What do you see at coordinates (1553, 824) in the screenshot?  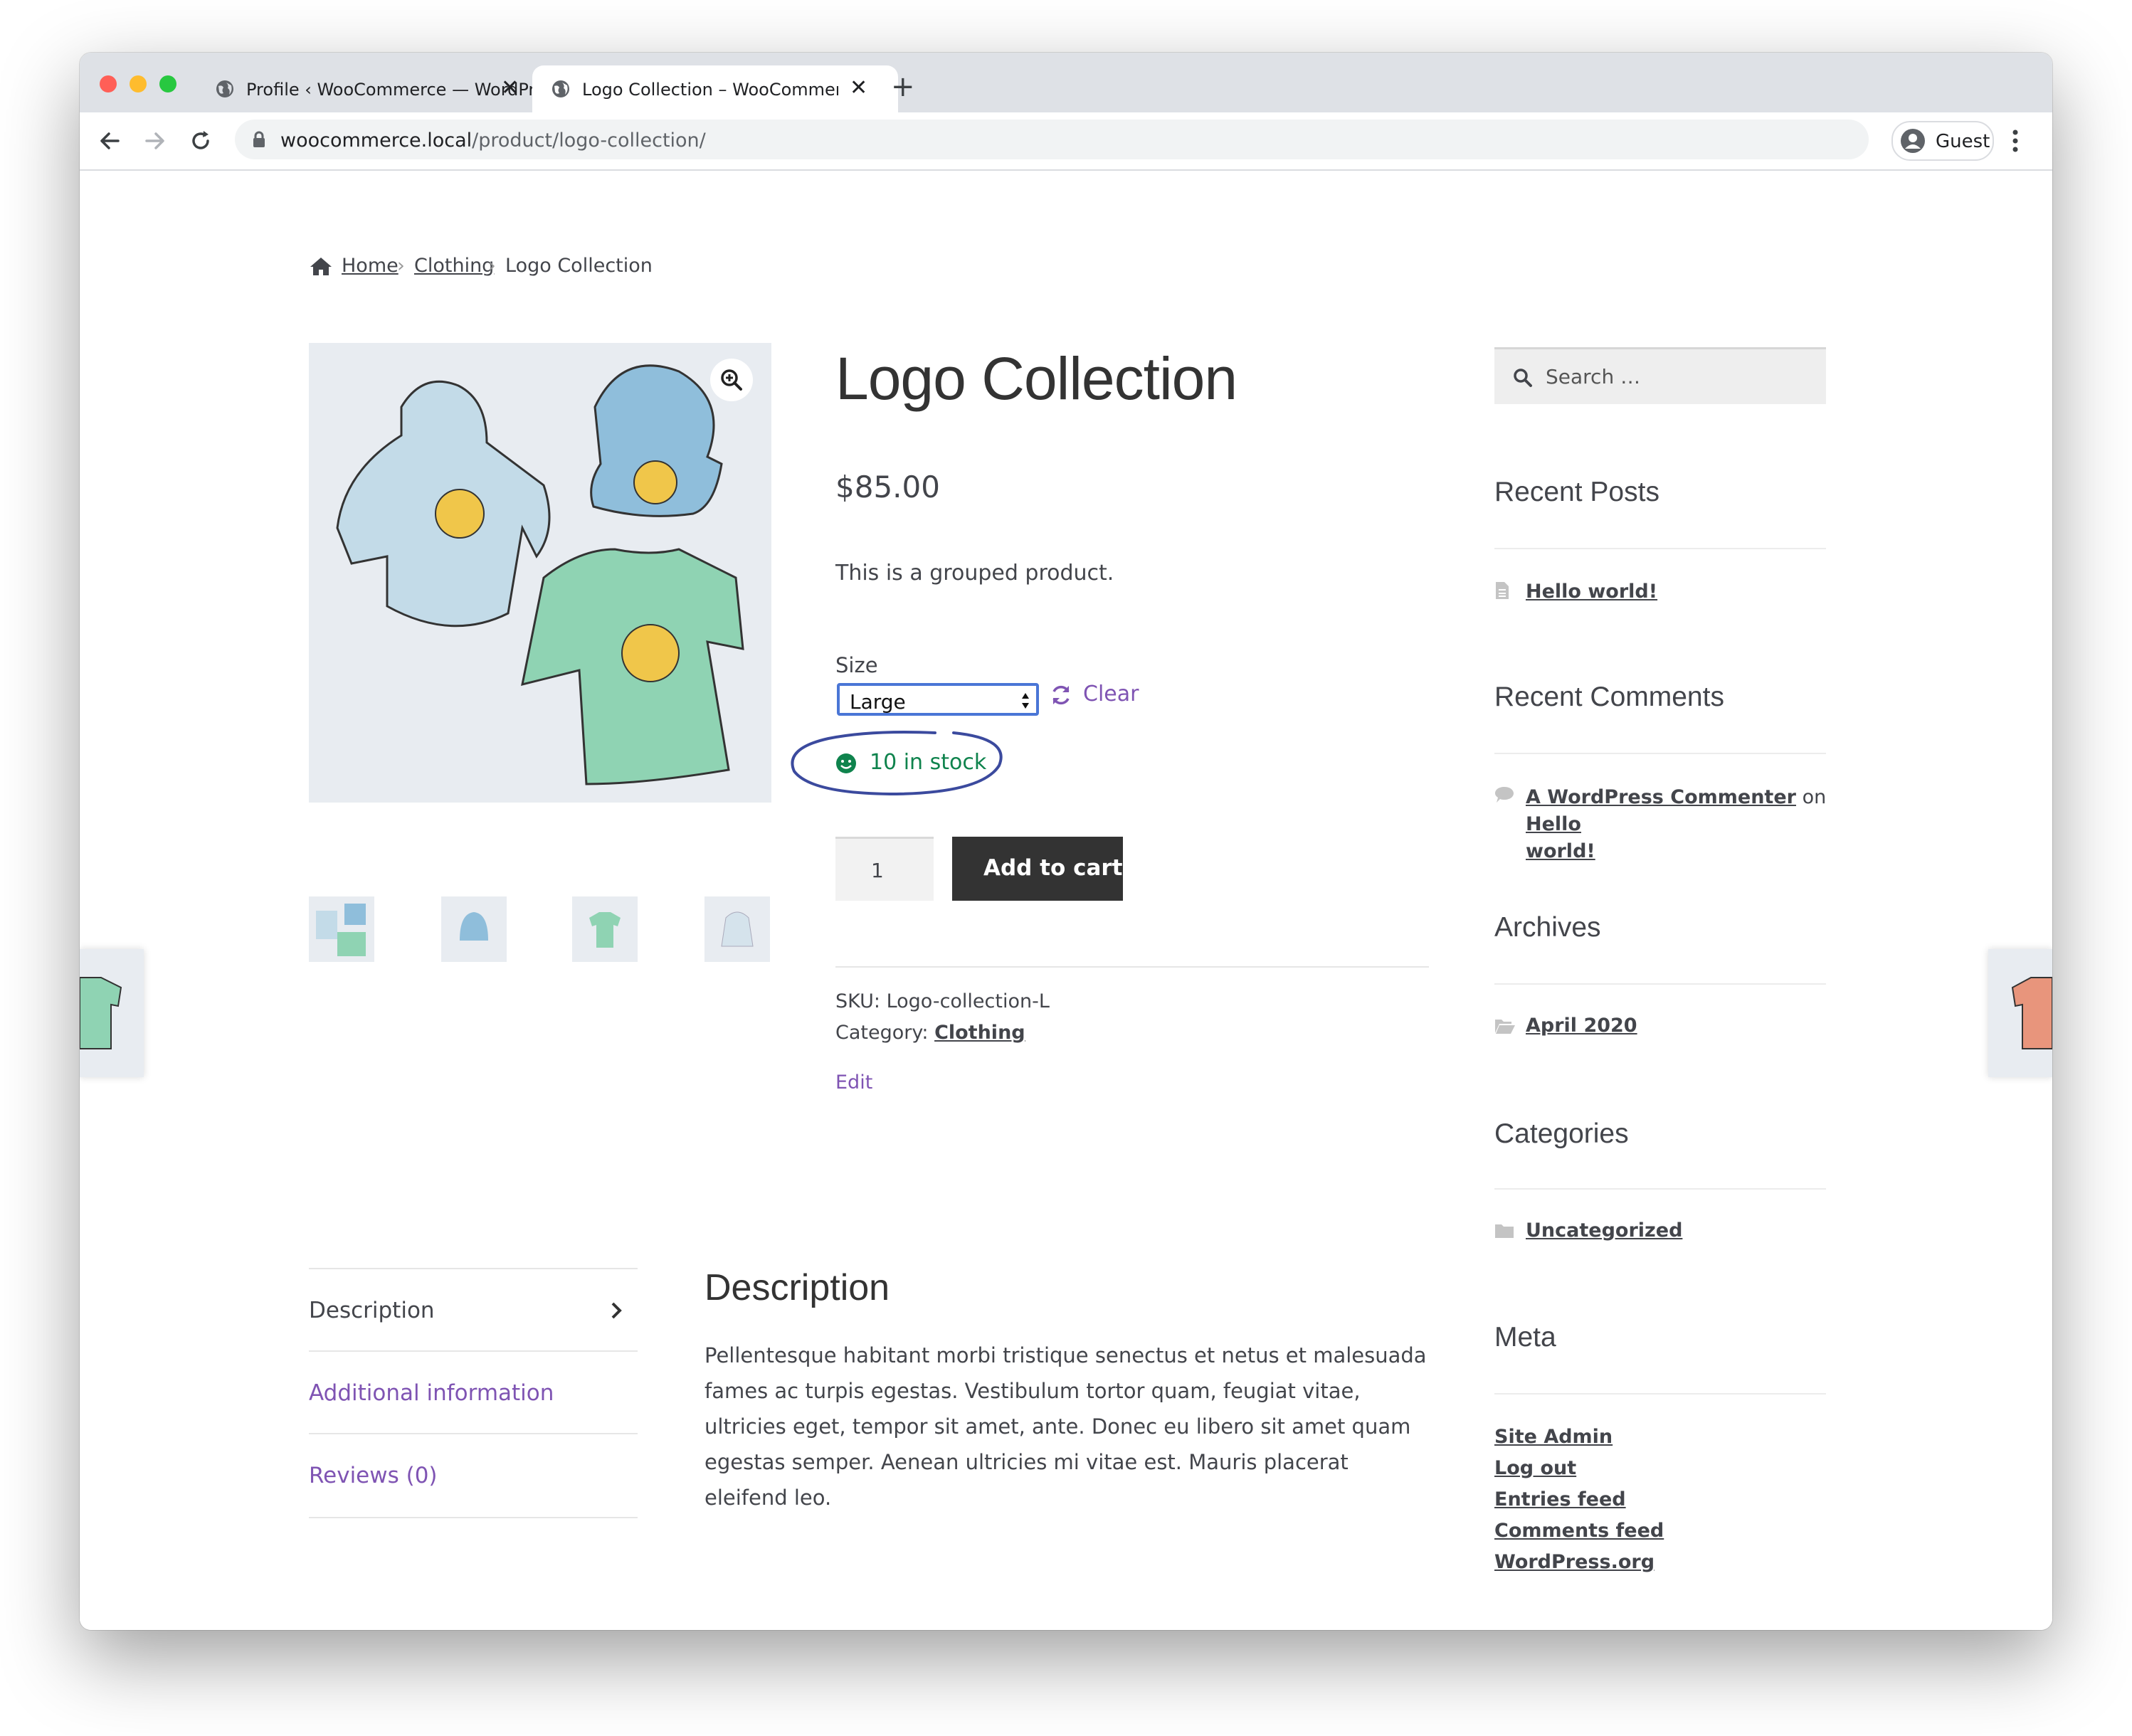 I see `comment-post-link: Hello` at bounding box center [1553, 824].